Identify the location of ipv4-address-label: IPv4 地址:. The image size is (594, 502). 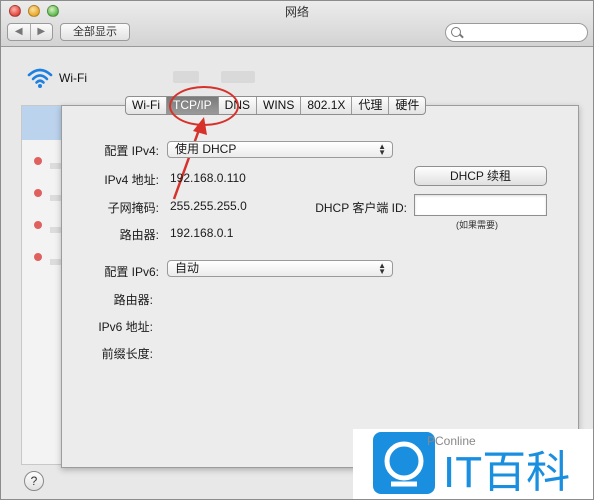
(131, 180).